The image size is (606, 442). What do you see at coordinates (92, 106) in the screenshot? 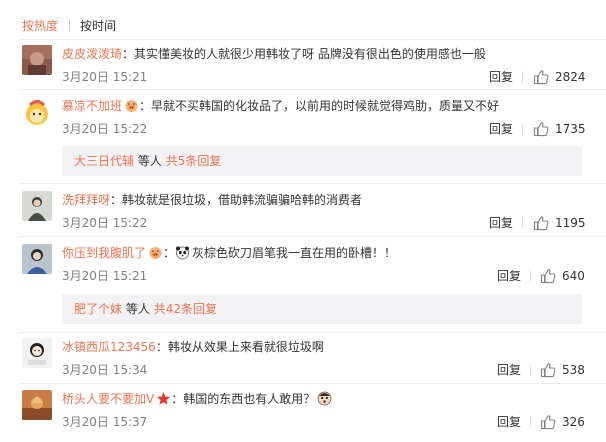
I see `comment-username: 慕凉不加班` at bounding box center [92, 106].